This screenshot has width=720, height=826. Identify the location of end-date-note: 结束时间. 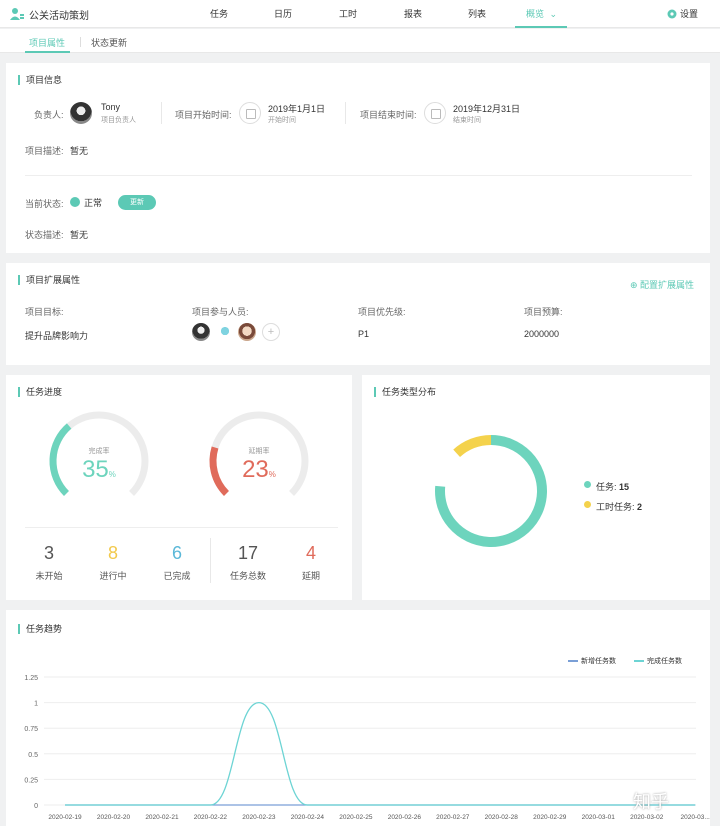
(467, 120).